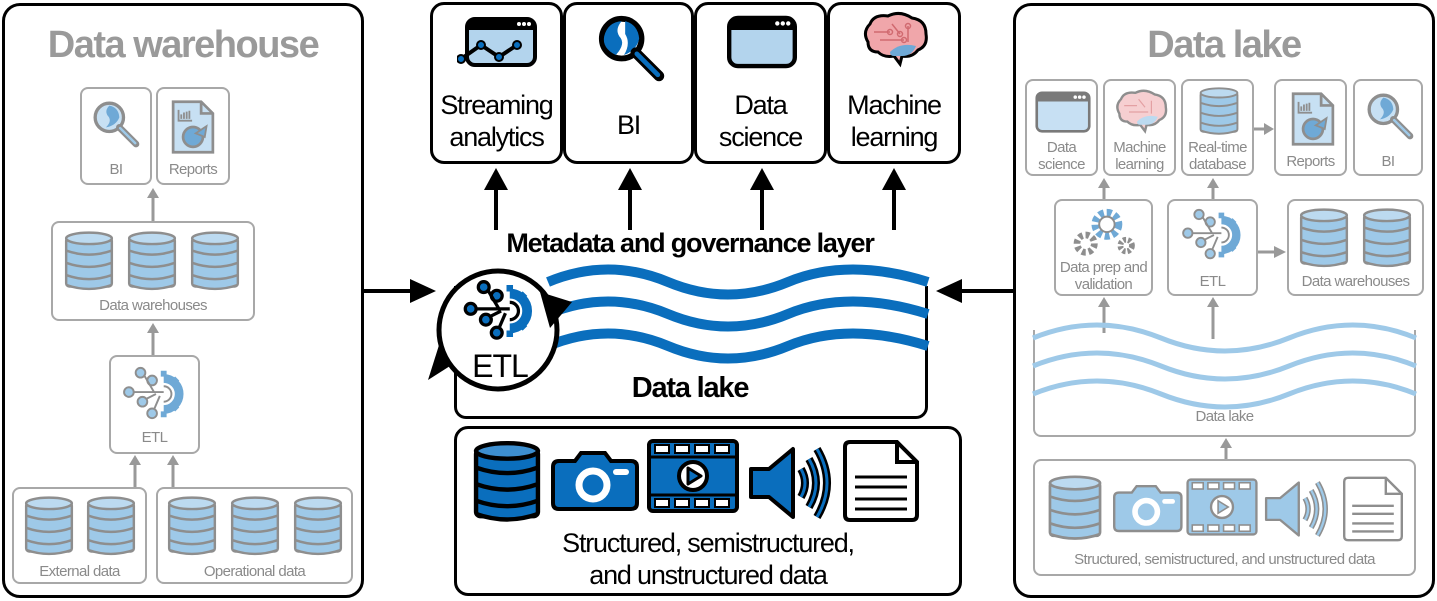  Describe the element at coordinates (1310, 161) in the screenshot. I see `lake-reports-label: Reports` at that location.